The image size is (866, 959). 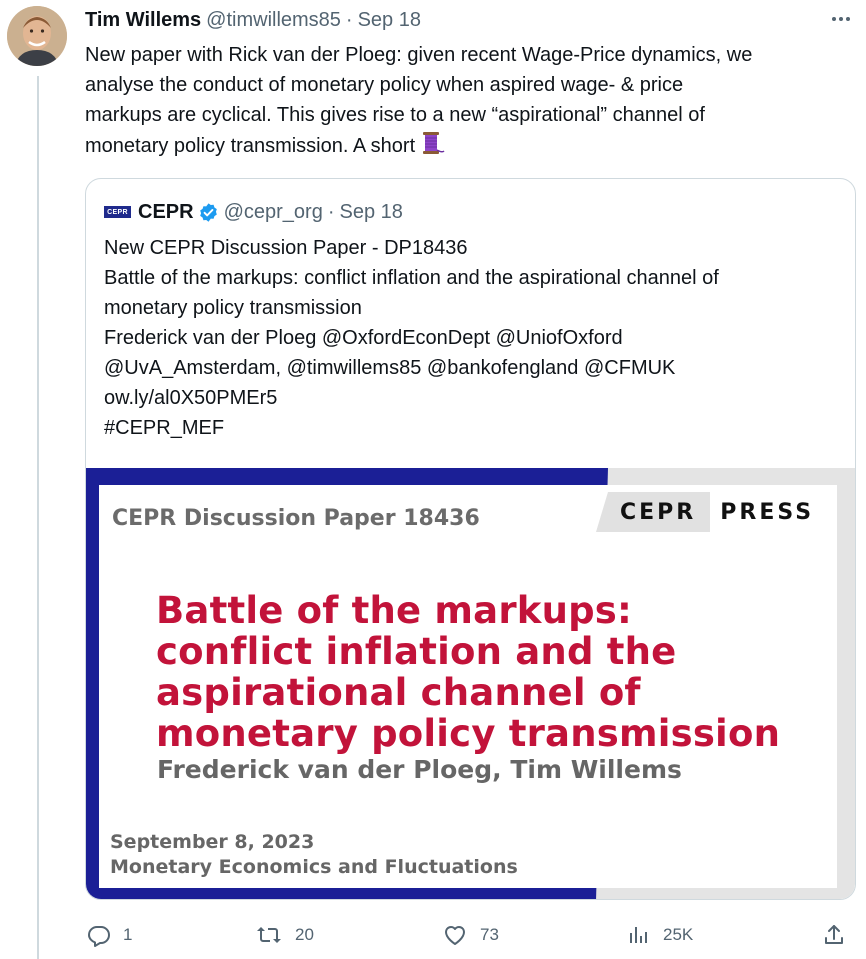 What do you see at coordinates (470, 145) in the screenshot?
I see `tweet-text-line: monetary policy transmission. A short` at bounding box center [470, 145].